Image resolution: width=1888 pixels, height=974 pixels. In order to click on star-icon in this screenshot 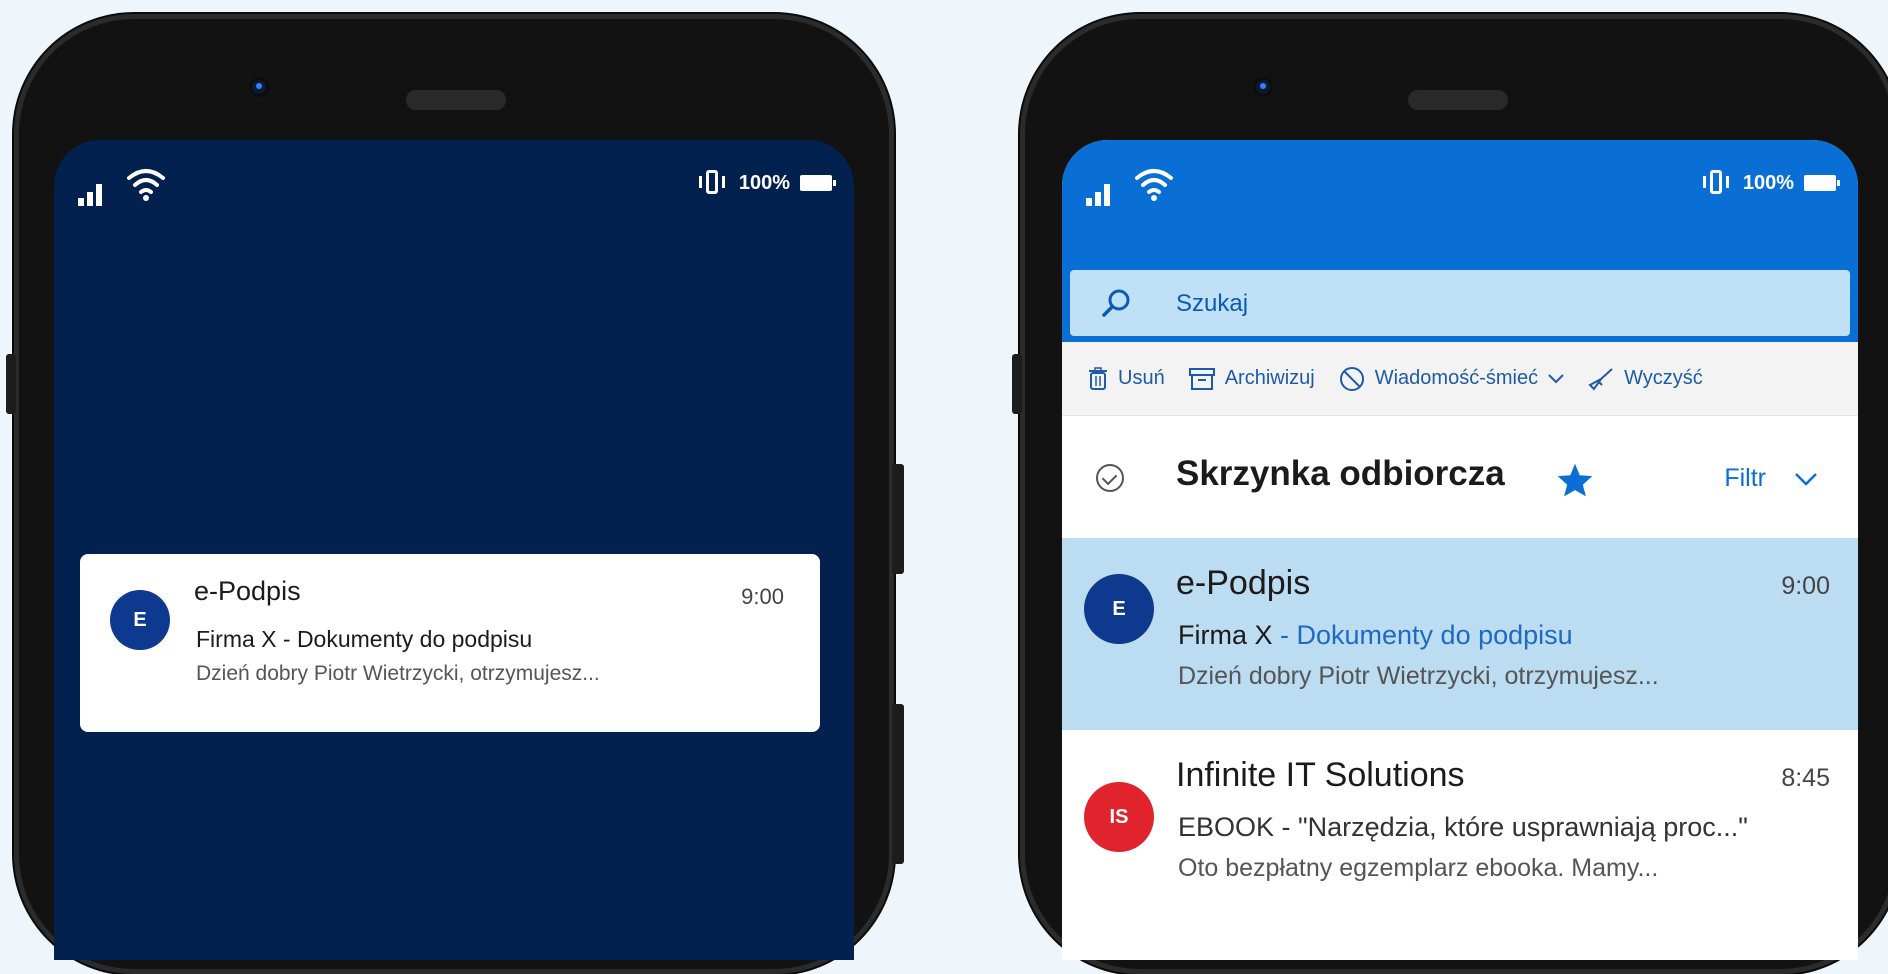, I will do `click(1575, 480)`.